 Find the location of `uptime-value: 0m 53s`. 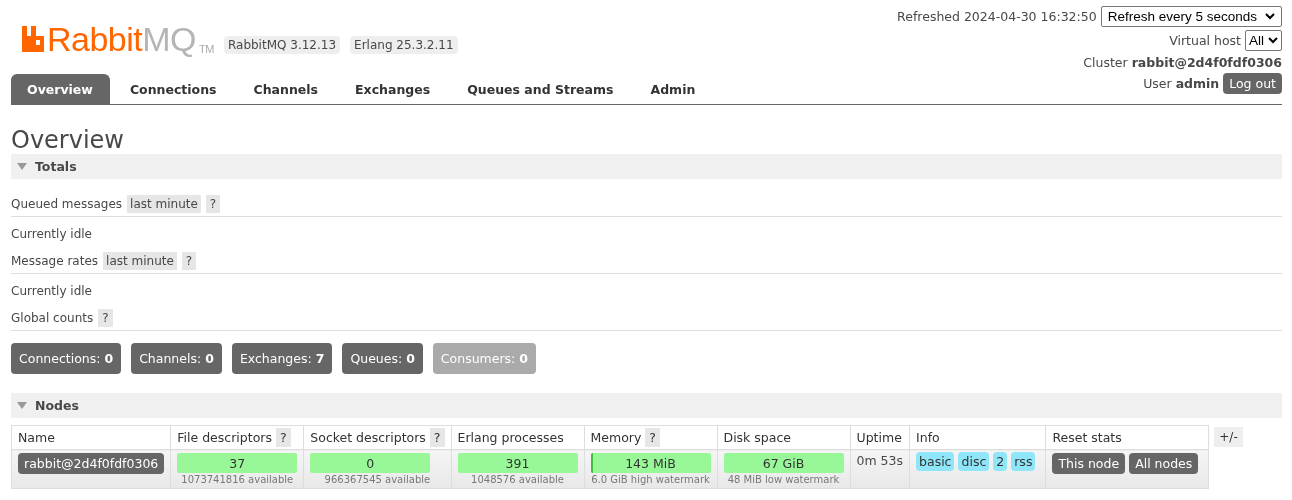

uptime-value: 0m 53s is located at coordinates (880, 460).